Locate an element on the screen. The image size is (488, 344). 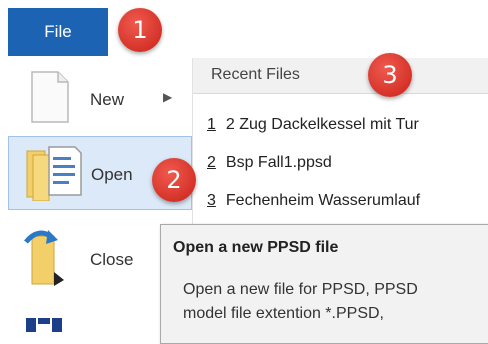
blank-document-icon is located at coordinates (50, 97).